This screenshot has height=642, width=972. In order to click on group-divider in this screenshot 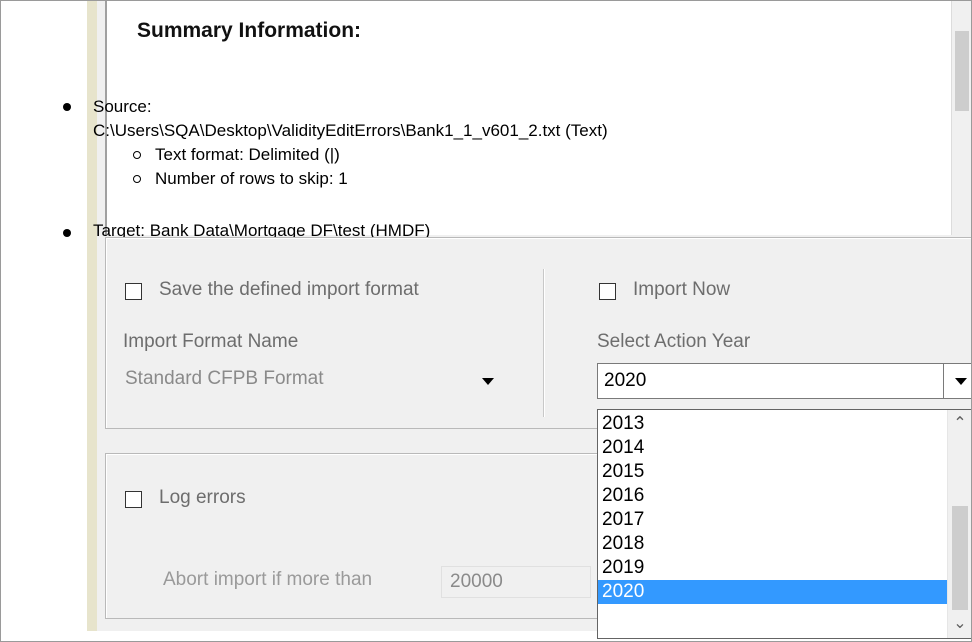, I will do `click(543, 343)`.